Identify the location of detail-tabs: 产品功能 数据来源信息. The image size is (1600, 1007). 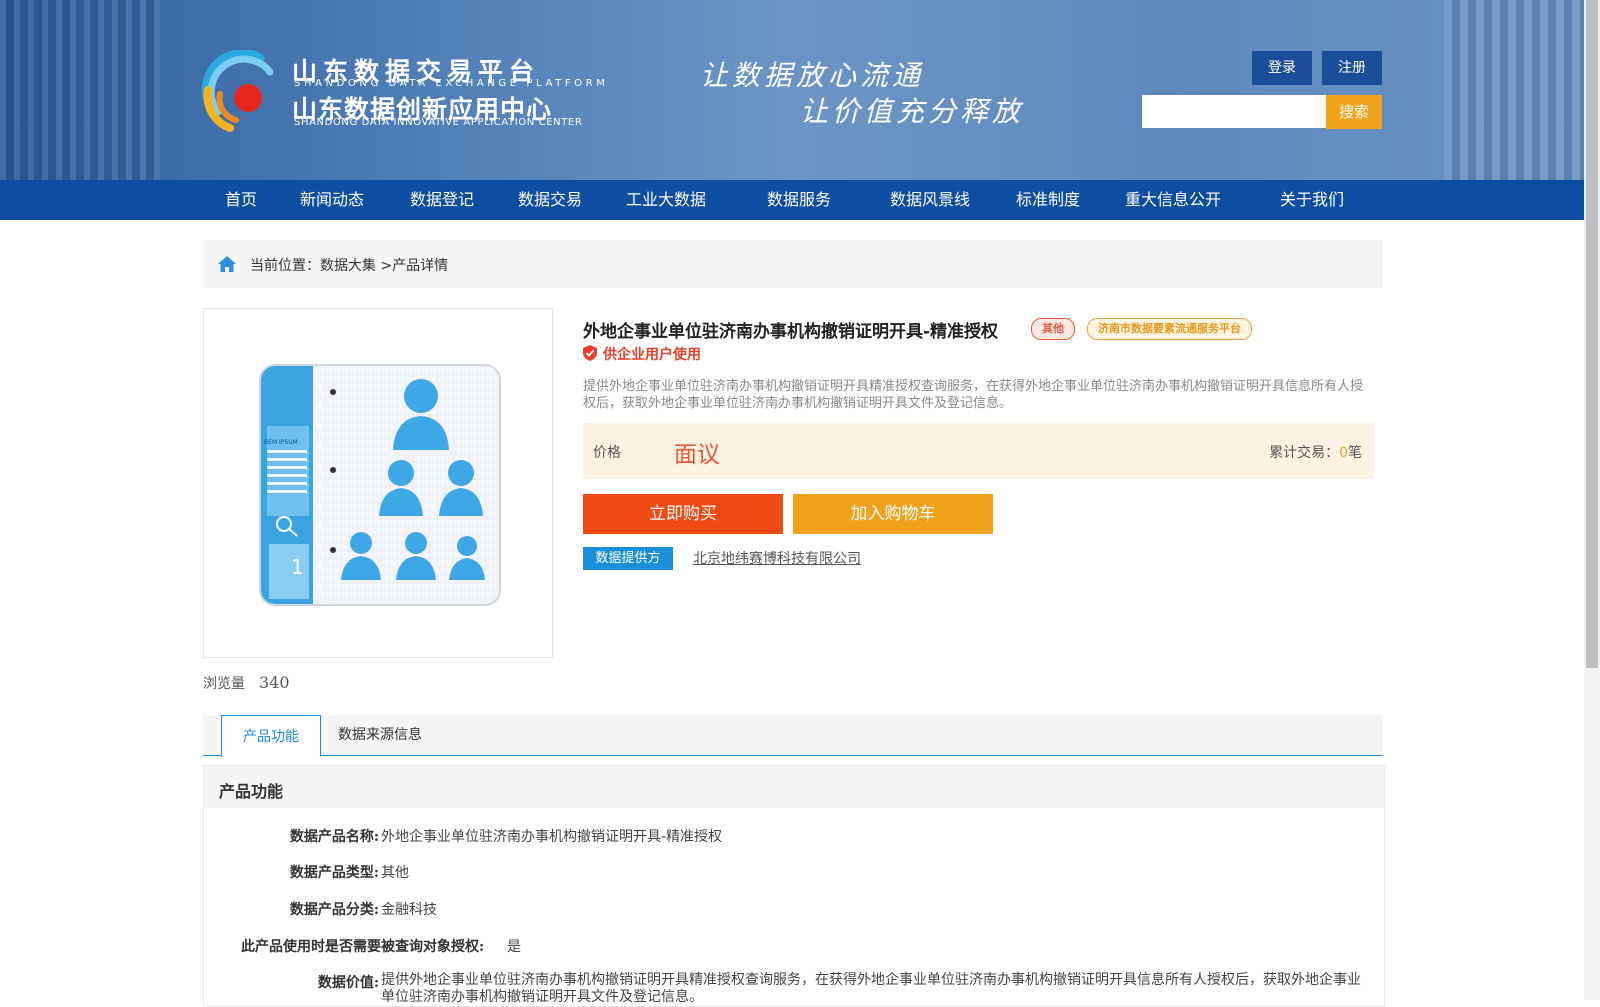
(793, 736).